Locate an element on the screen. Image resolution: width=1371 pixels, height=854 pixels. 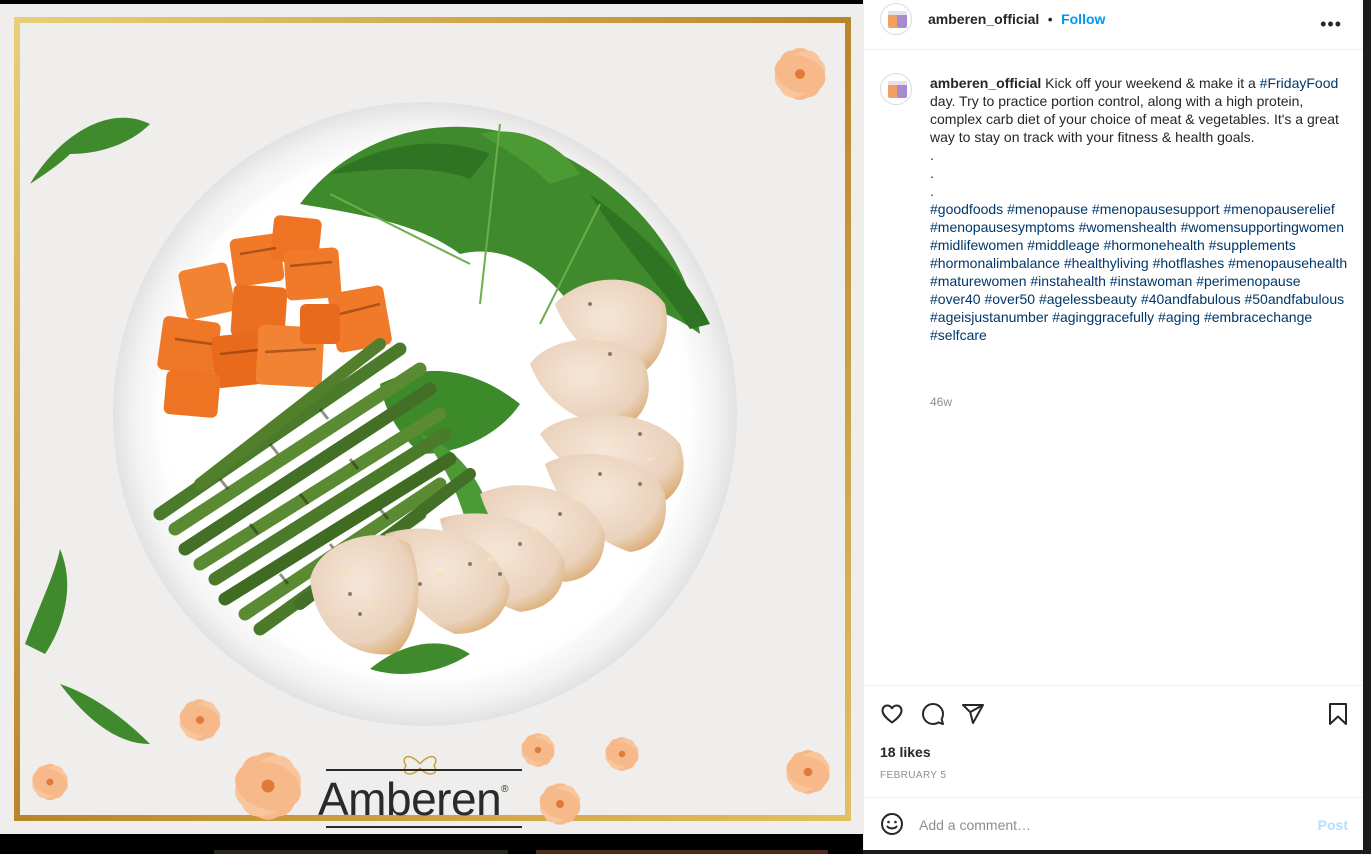
emoji-smiley-icon is located at coordinates (892, 826).